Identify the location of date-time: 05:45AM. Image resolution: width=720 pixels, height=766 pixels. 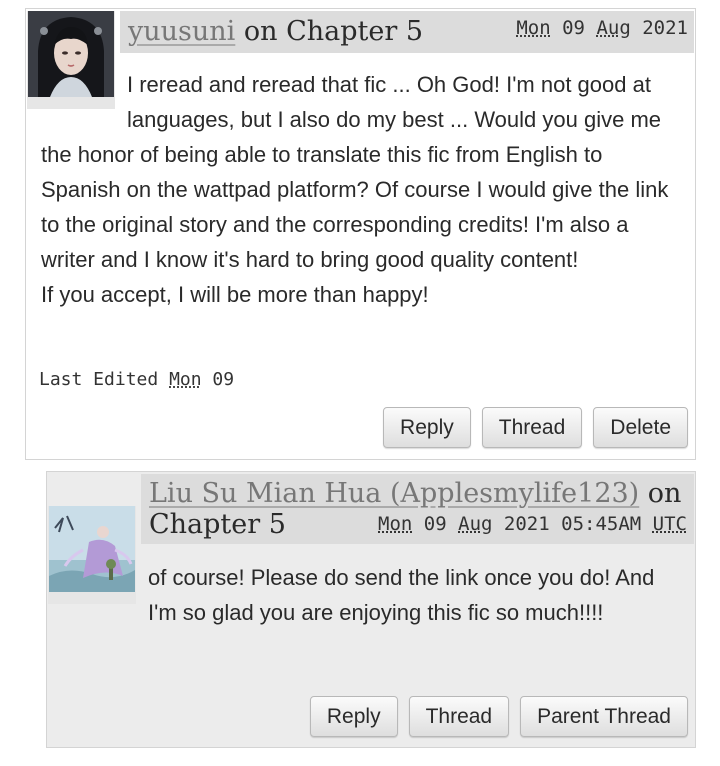
(601, 524).